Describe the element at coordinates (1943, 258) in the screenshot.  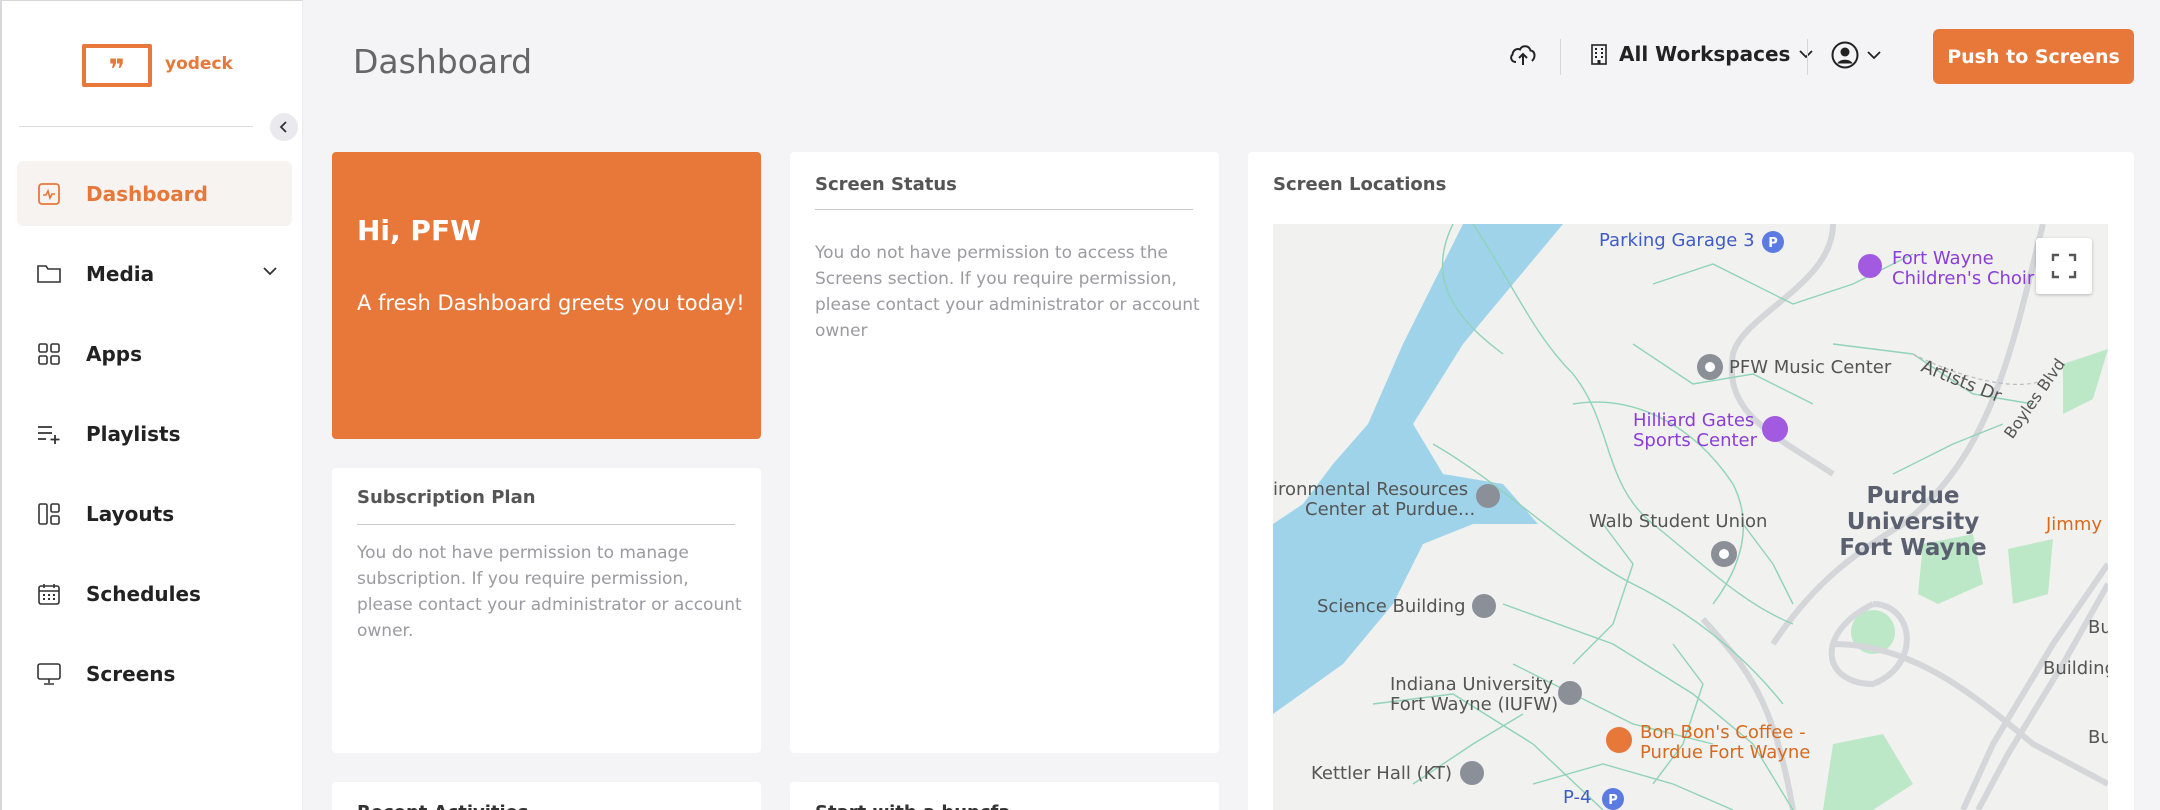
I see `map-label: Fort Wayne` at that location.